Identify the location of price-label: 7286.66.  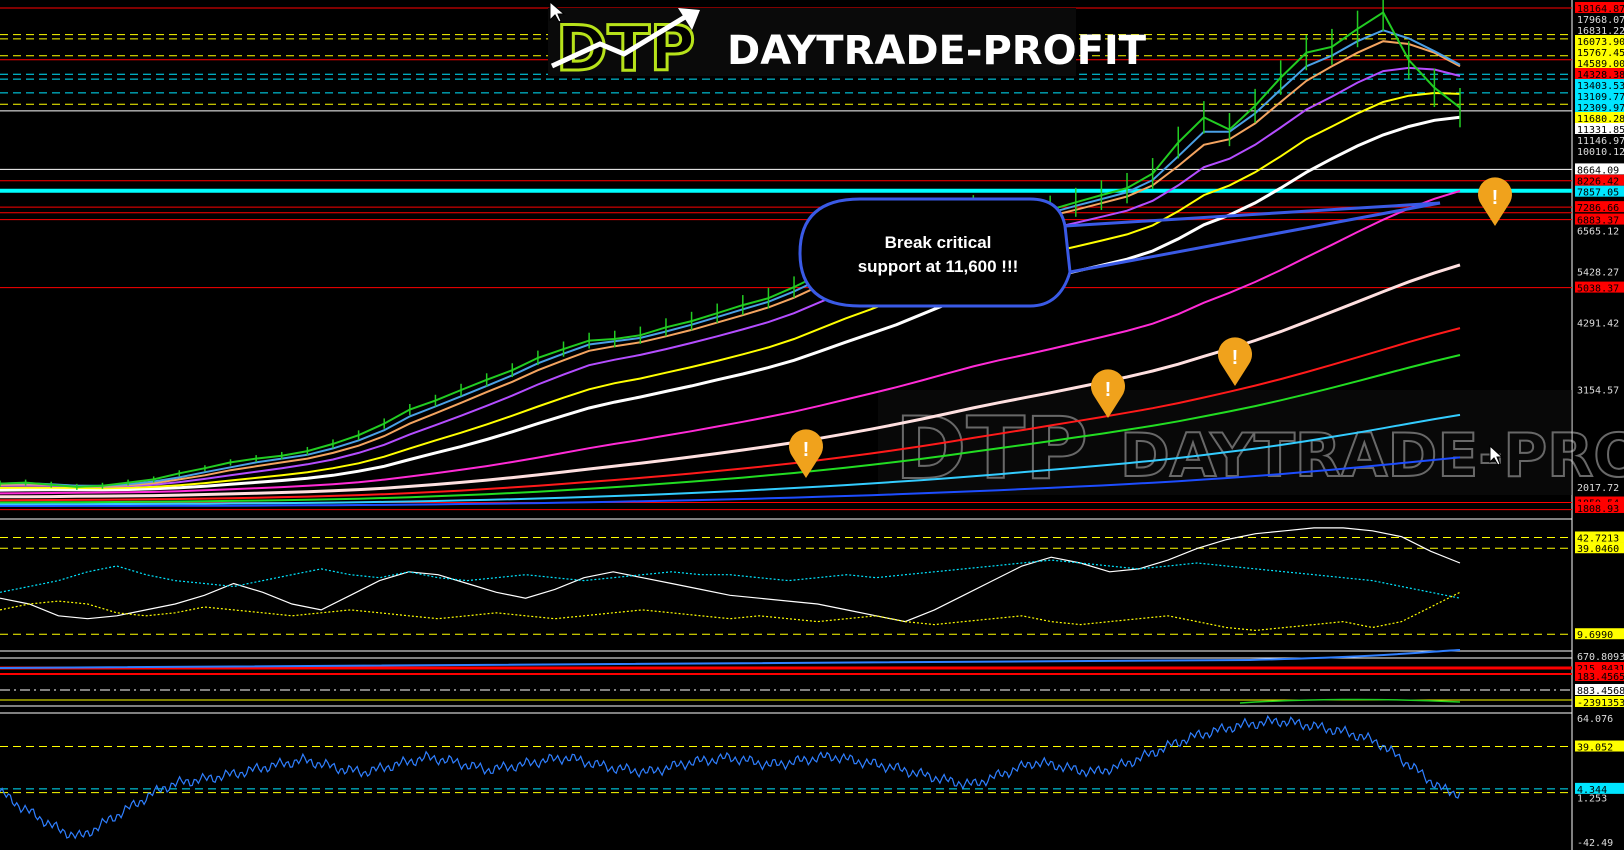
(1598, 208).